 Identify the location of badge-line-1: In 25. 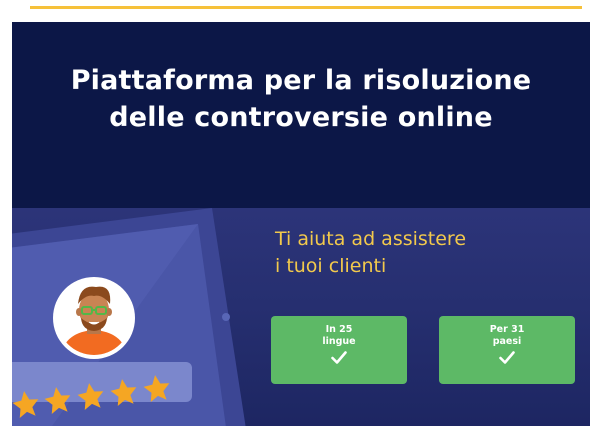
(339, 329).